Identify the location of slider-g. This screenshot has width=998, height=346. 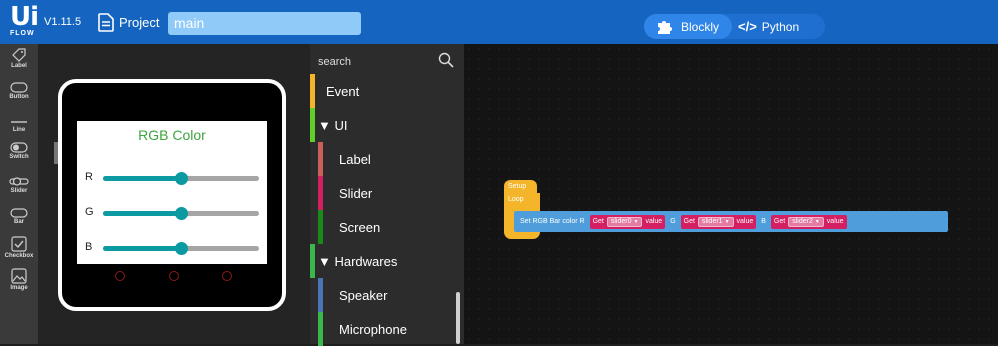
(181, 213).